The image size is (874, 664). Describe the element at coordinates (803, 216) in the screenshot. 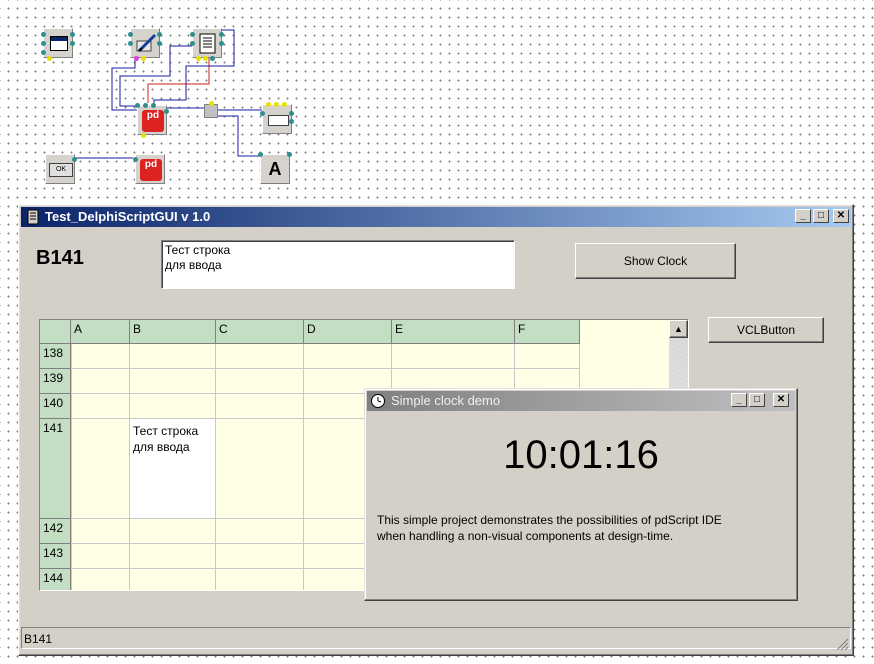

I see `minimize-button: _` at that location.